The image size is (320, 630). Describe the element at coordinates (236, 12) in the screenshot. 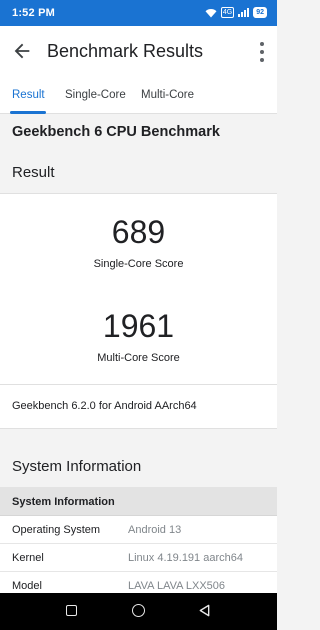

I see `status-icons: 4G 92` at that location.